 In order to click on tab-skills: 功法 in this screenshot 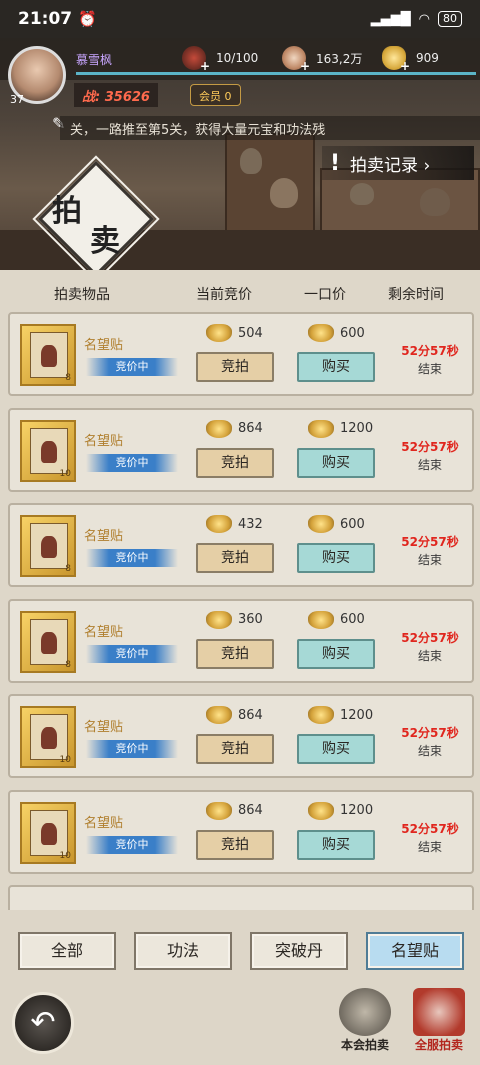, I will do `click(183, 951)`.